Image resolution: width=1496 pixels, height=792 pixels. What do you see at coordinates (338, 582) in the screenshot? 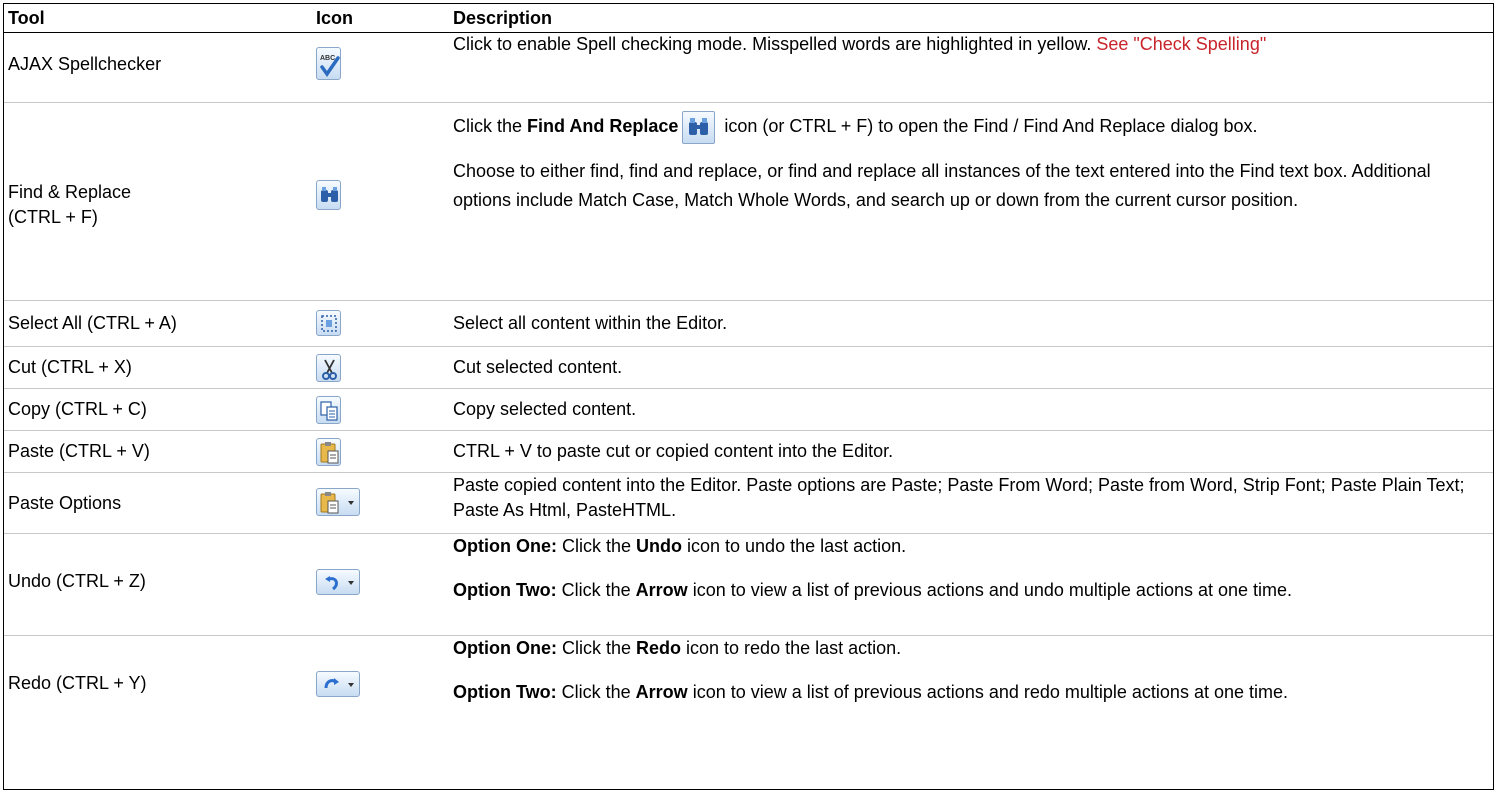
I see `undo-icon` at bounding box center [338, 582].